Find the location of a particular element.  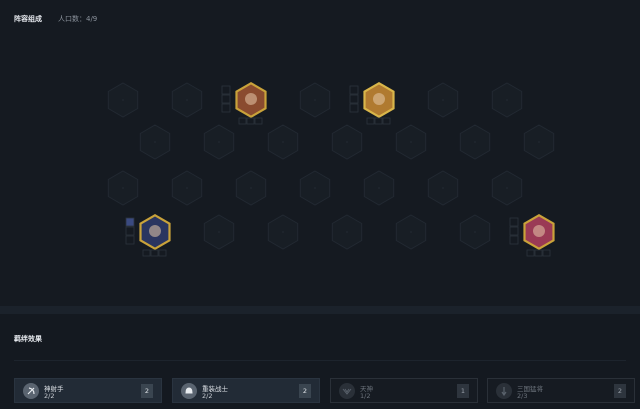

trait-level-badge: 1 is located at coordinates (463, 391).